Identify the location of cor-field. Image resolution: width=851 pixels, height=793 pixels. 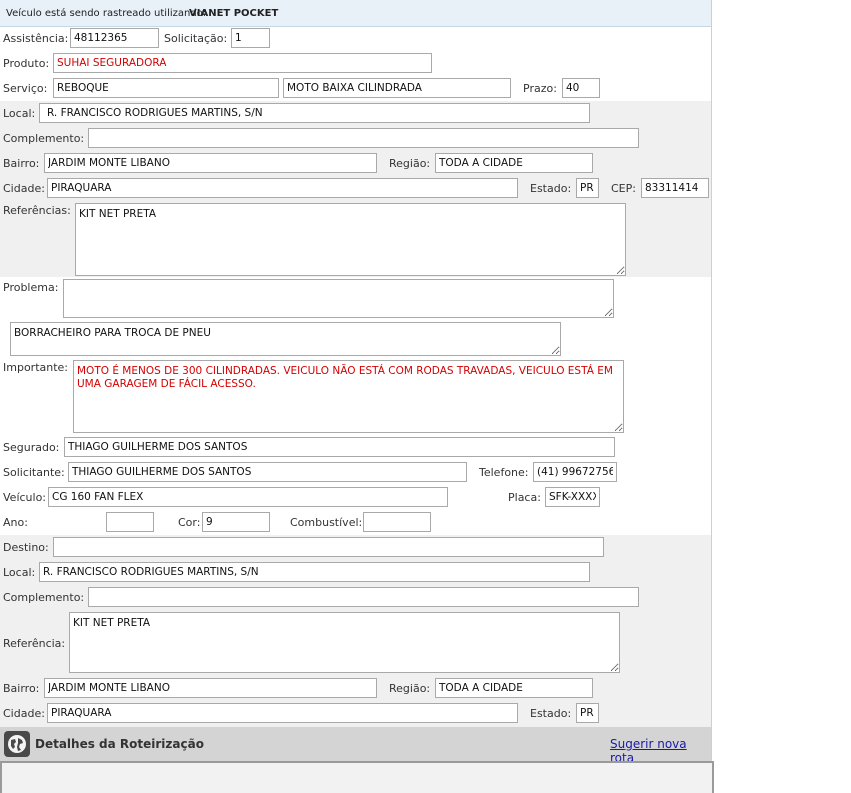
(236, 522).